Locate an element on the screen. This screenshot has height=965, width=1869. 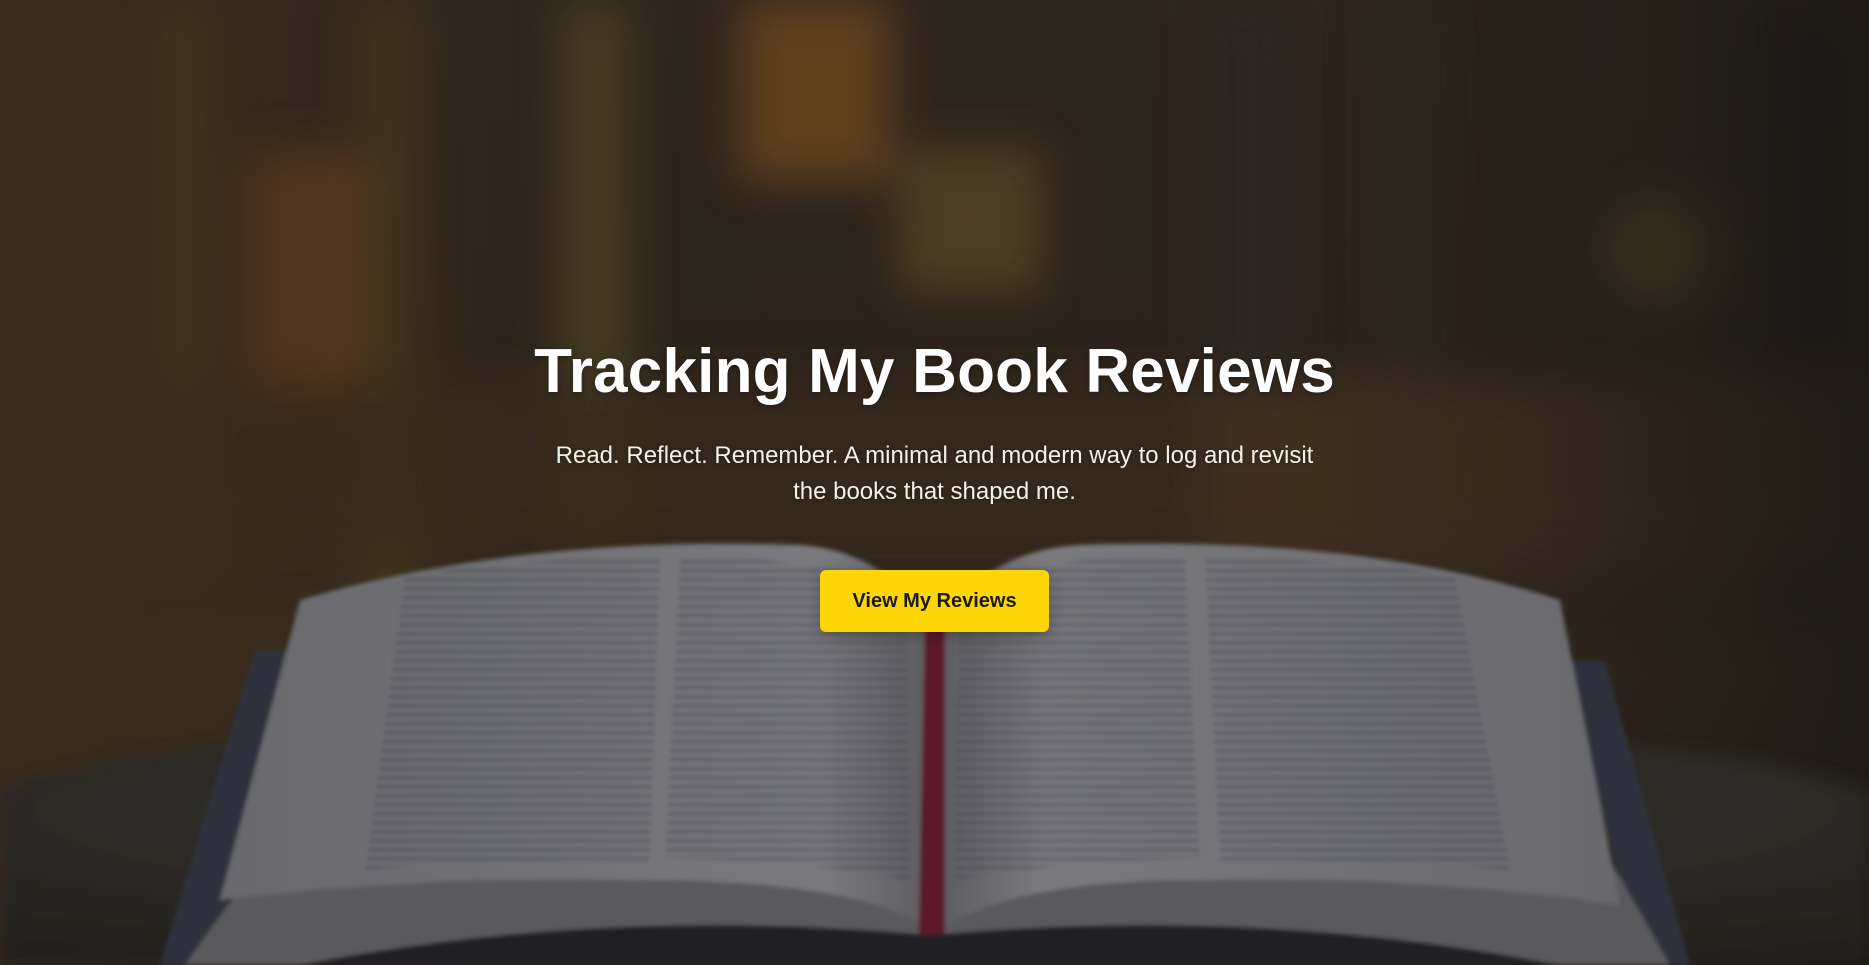
page-title: Tracking My Book Reviews is located at coordinates (934, 371).